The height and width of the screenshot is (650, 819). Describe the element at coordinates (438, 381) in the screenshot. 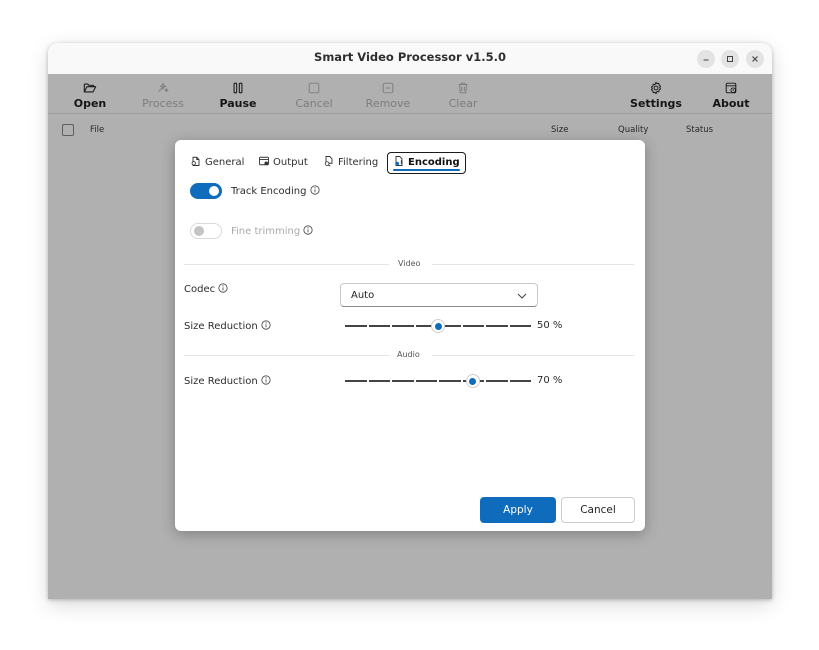

I see `audio-size-reduction-slider` at that location.